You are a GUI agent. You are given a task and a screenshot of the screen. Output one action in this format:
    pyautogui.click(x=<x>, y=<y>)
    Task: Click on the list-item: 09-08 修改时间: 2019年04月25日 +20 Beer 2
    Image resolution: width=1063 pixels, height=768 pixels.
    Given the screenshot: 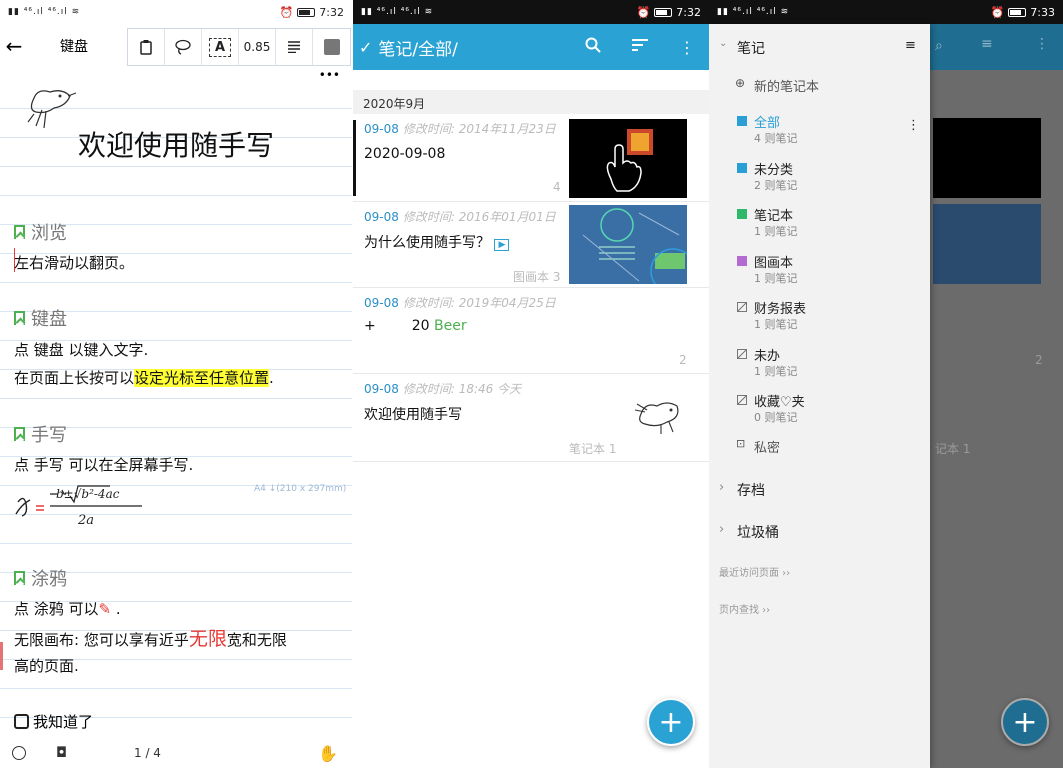 What is the action you would take?
    pyautogui.click(x=531, y=331)
    